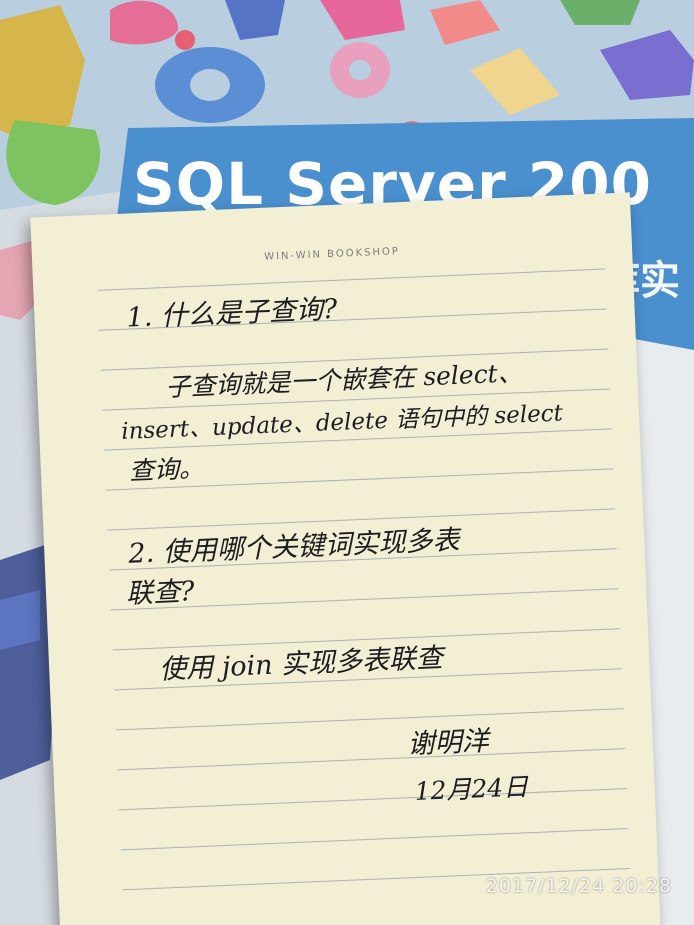  I want to click on question-2-line-2: 联查?, so click(160, 593).